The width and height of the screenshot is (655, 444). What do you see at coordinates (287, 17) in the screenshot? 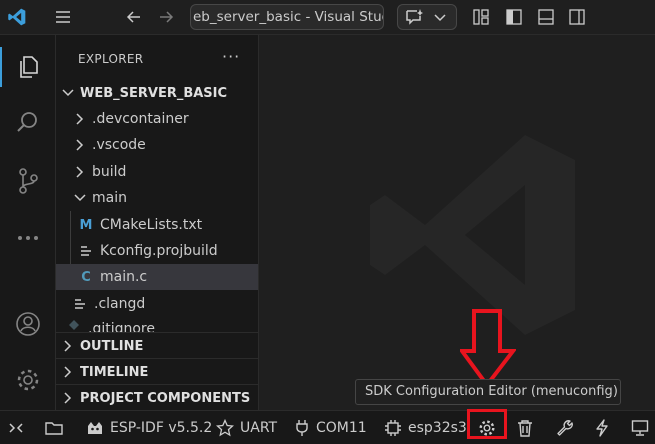
I see `command-center-title: eb_server_basic - Visual Studio` at bounding box center [287, 17].